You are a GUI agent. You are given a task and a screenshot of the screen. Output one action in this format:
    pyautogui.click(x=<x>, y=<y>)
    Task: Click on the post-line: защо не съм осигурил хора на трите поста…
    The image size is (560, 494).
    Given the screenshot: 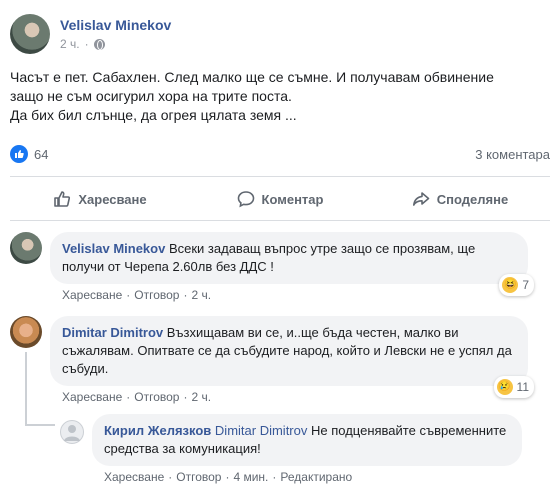 What is the action you would take?
    pyautogui.click(x=151, y=96)
    